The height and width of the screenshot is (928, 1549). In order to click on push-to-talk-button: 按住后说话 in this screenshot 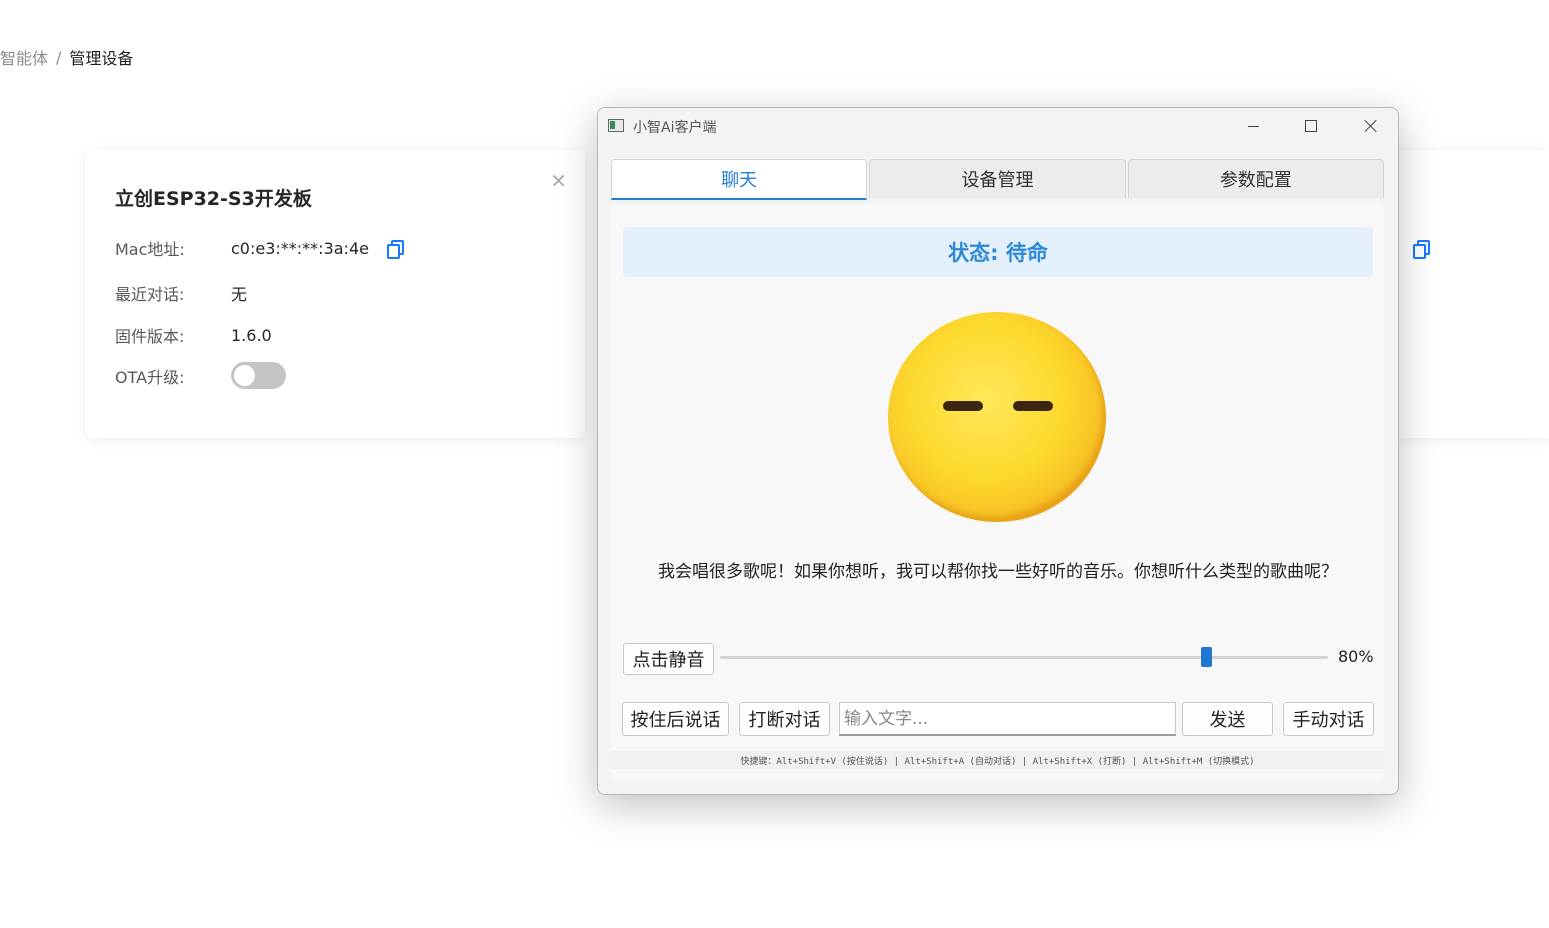, I will do `click(675, 719)`.